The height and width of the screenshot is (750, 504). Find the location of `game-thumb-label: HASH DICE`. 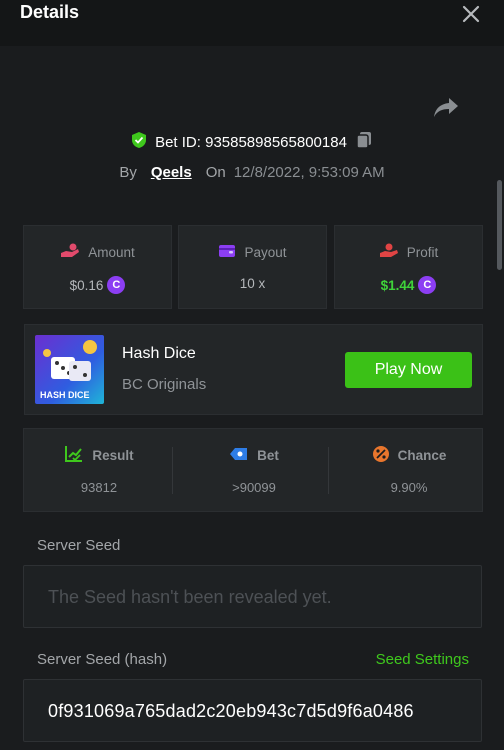

game-thumb-label: HASH DICE is located at coordinates (65, 395).